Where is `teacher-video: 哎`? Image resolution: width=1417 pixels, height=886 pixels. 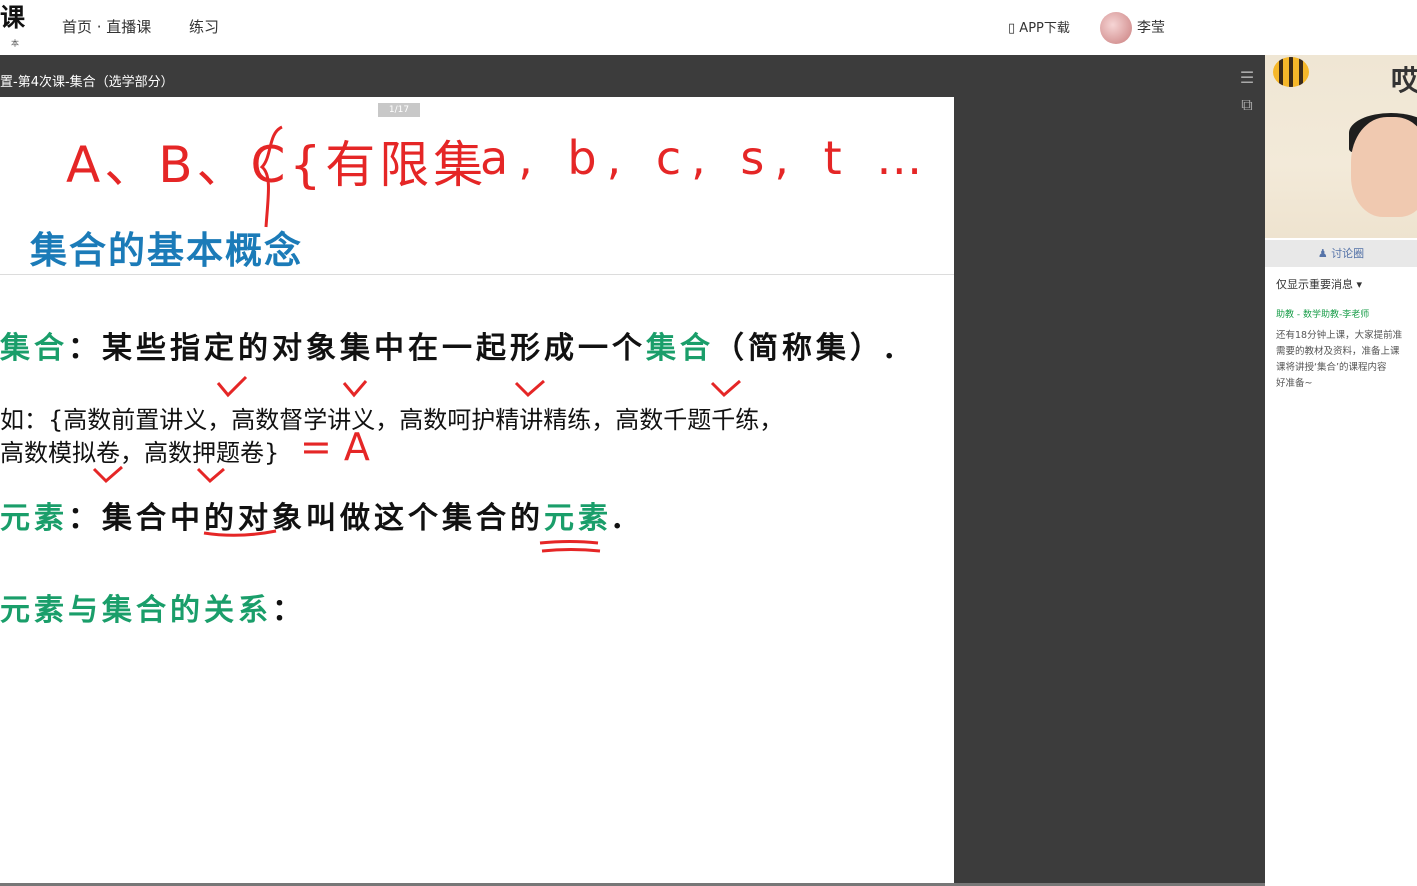 teacher-video: 哎 is located at coordinates (1341, 146).